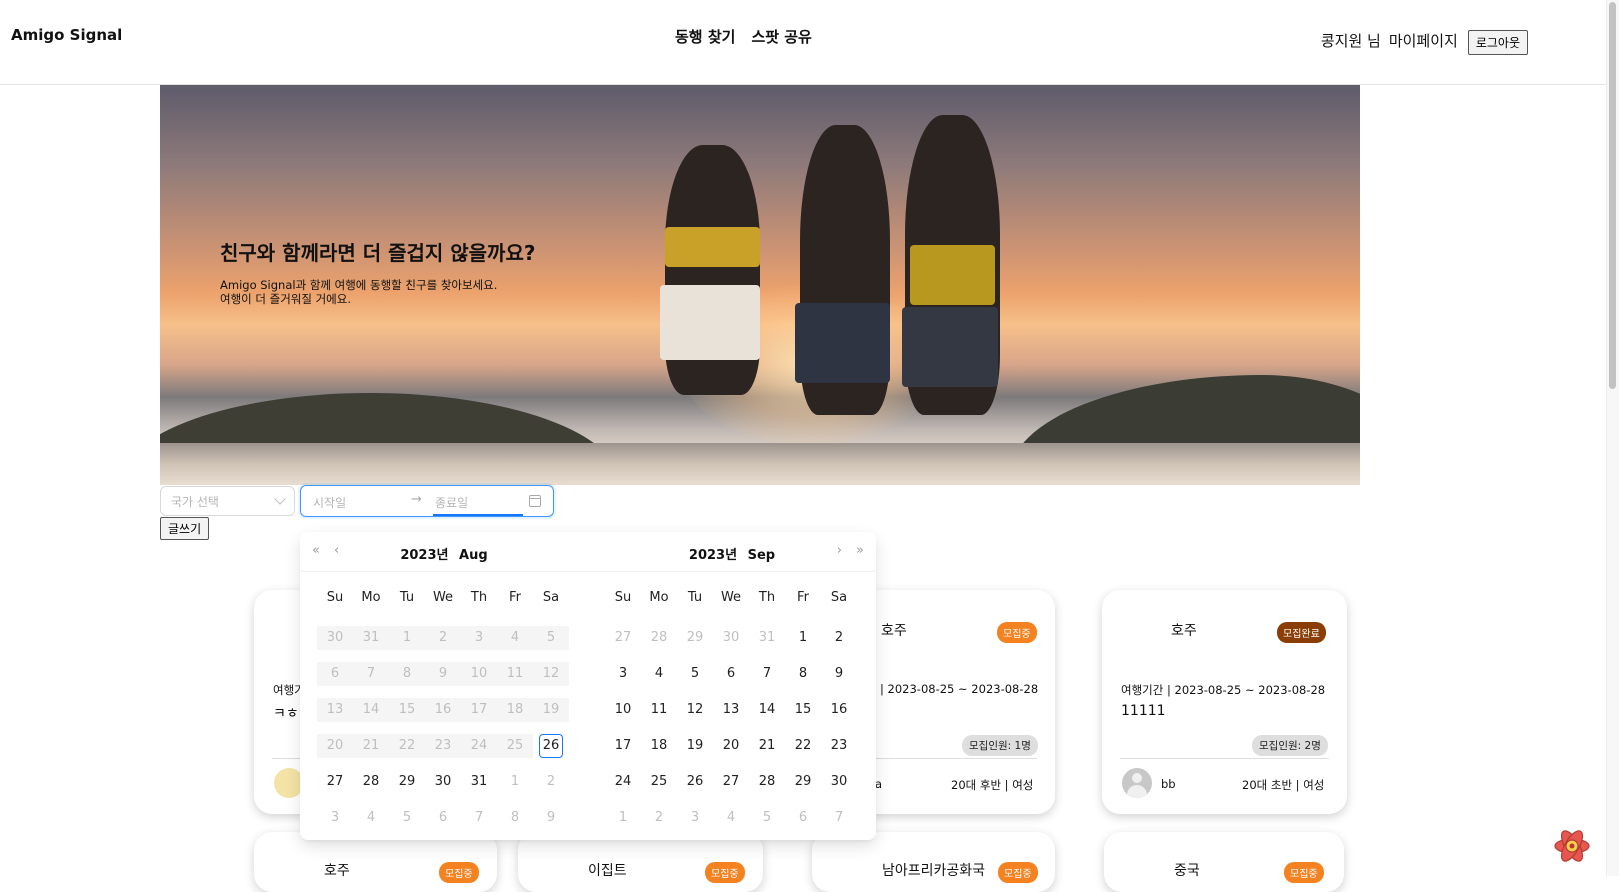 The height and width of the screenshot is (892, 1619). I want to click on calendar-day: 26, so click(695, 782).